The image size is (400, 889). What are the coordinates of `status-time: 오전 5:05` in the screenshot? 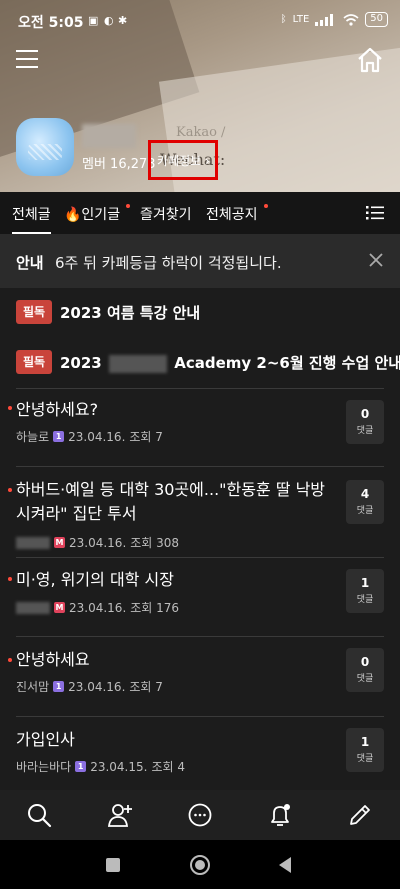 It's located at (51, 23).